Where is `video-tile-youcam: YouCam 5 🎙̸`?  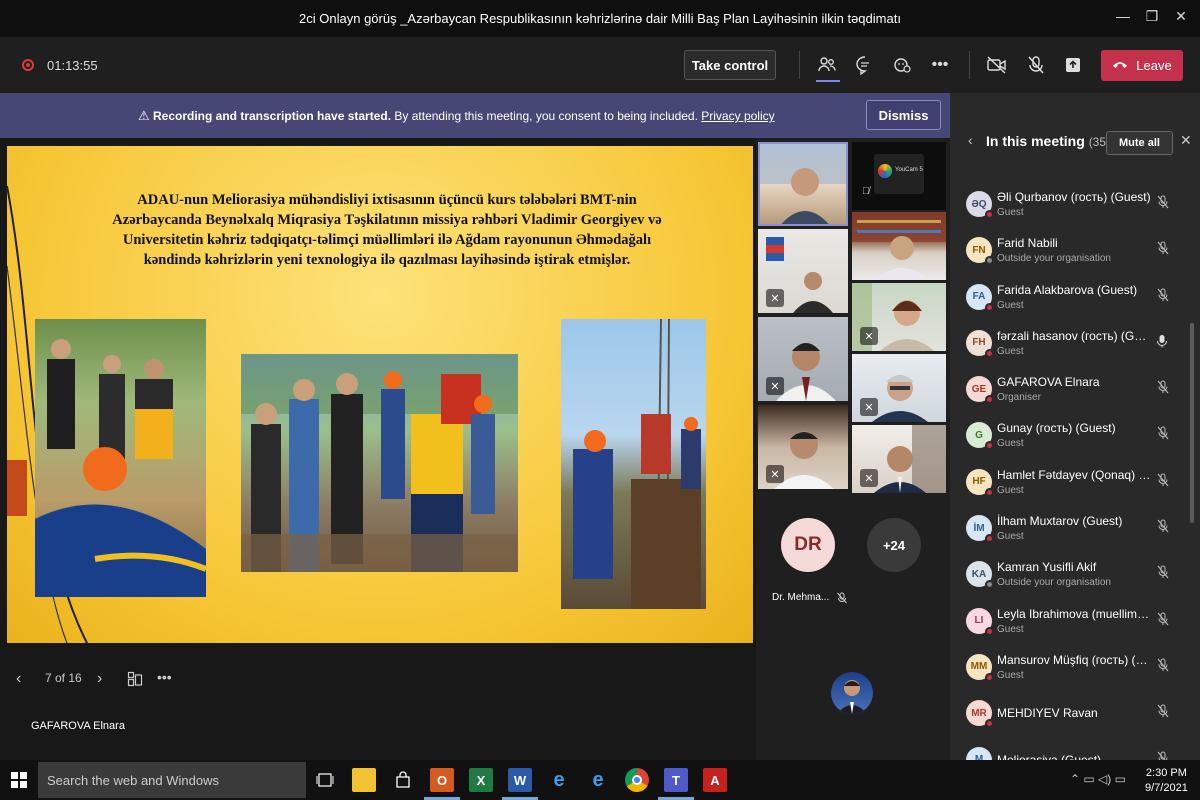
video-tile-youcam: YouCam 5 🎙̸ is located at coordinates (899, 176).